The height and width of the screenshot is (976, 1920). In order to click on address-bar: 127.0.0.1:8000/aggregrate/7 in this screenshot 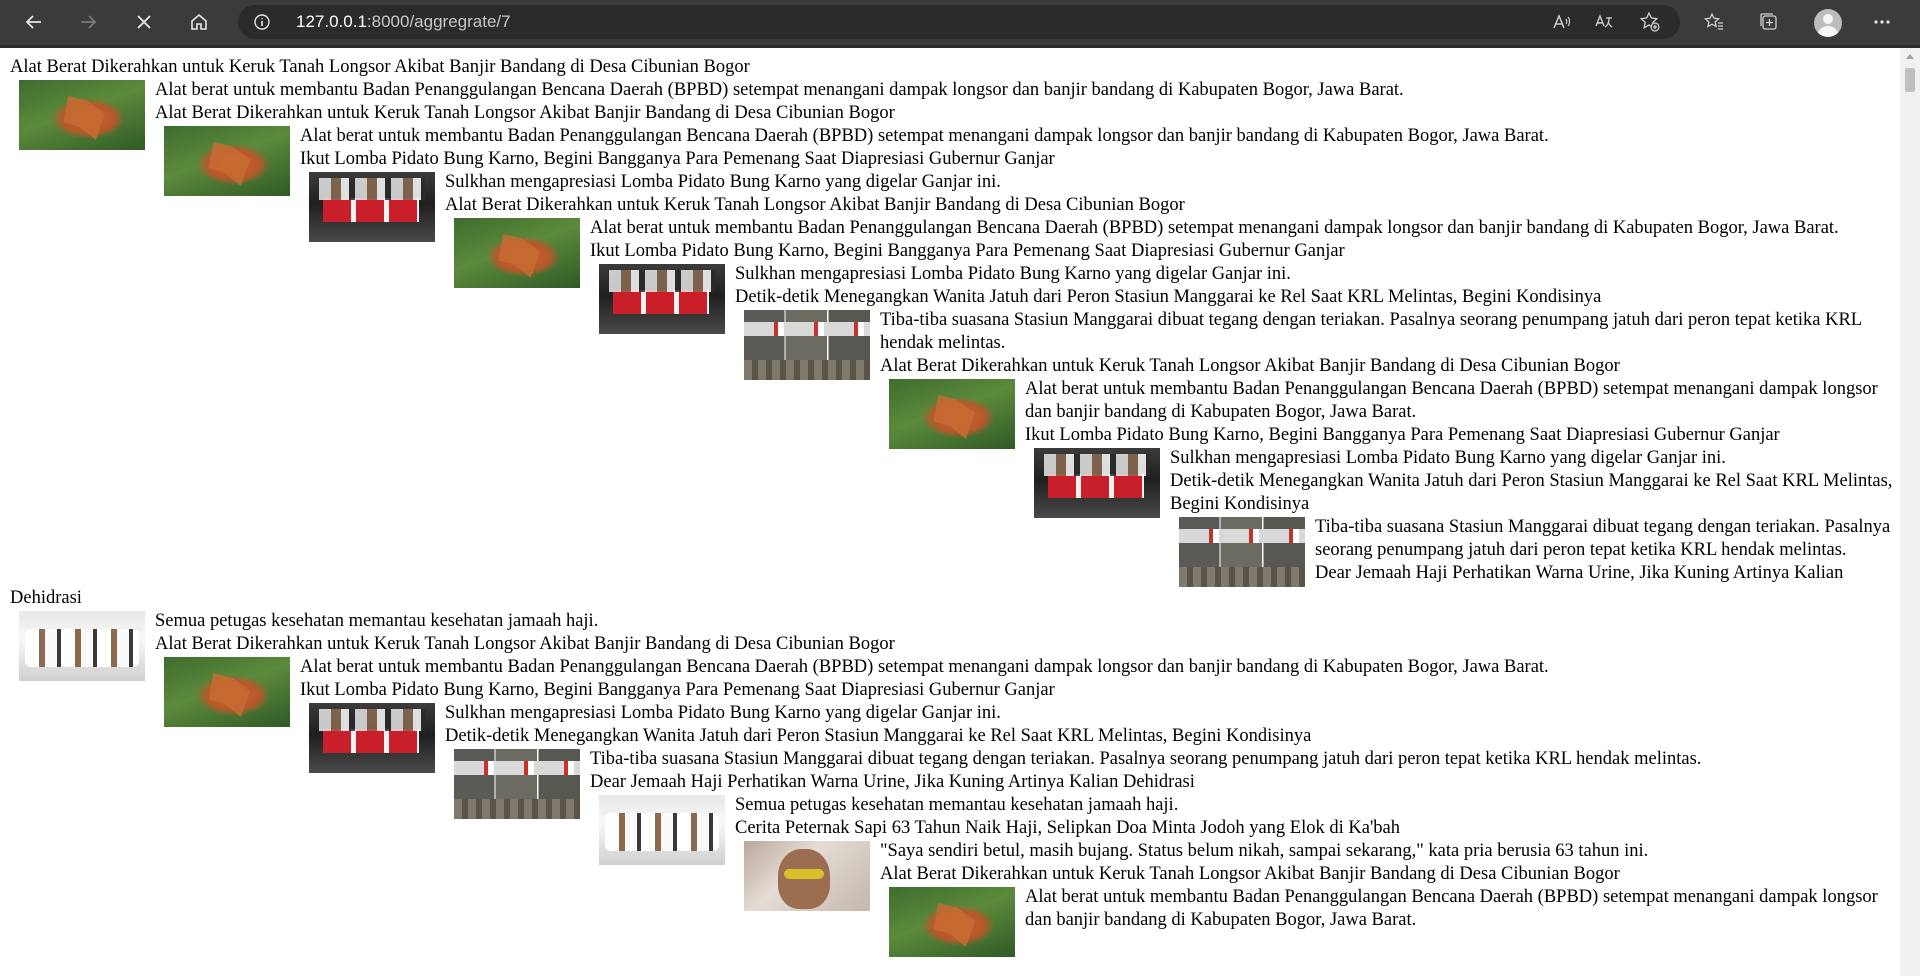, I will do `click(959, 22)`.